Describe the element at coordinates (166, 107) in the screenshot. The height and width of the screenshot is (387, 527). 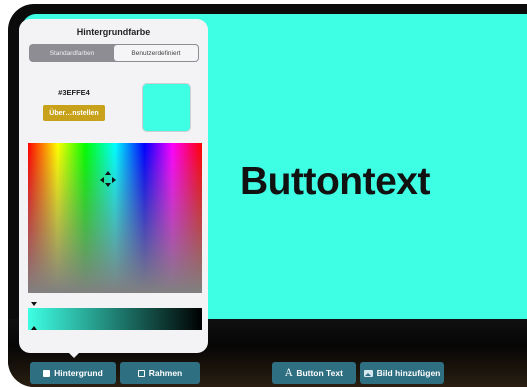
I see `color-preview-swatch` at that location.